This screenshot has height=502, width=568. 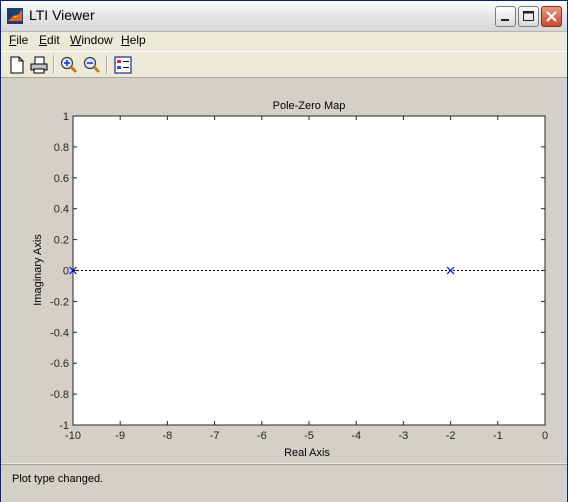 What do you see at coordinates (61, 241) in the screenshot?
I see `y-tick-label: 0.2` at bounding box center [61, 241].